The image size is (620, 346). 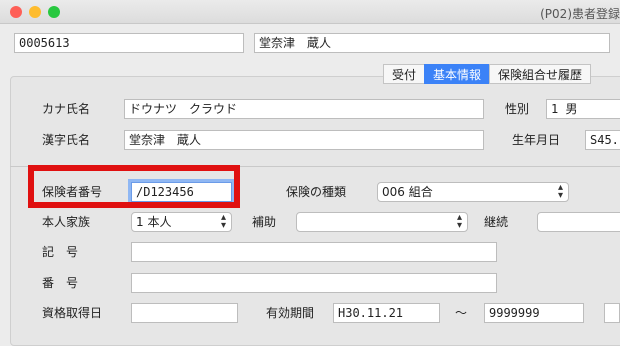 I want to click on minimize-window-button, so click(x=35, y=12).